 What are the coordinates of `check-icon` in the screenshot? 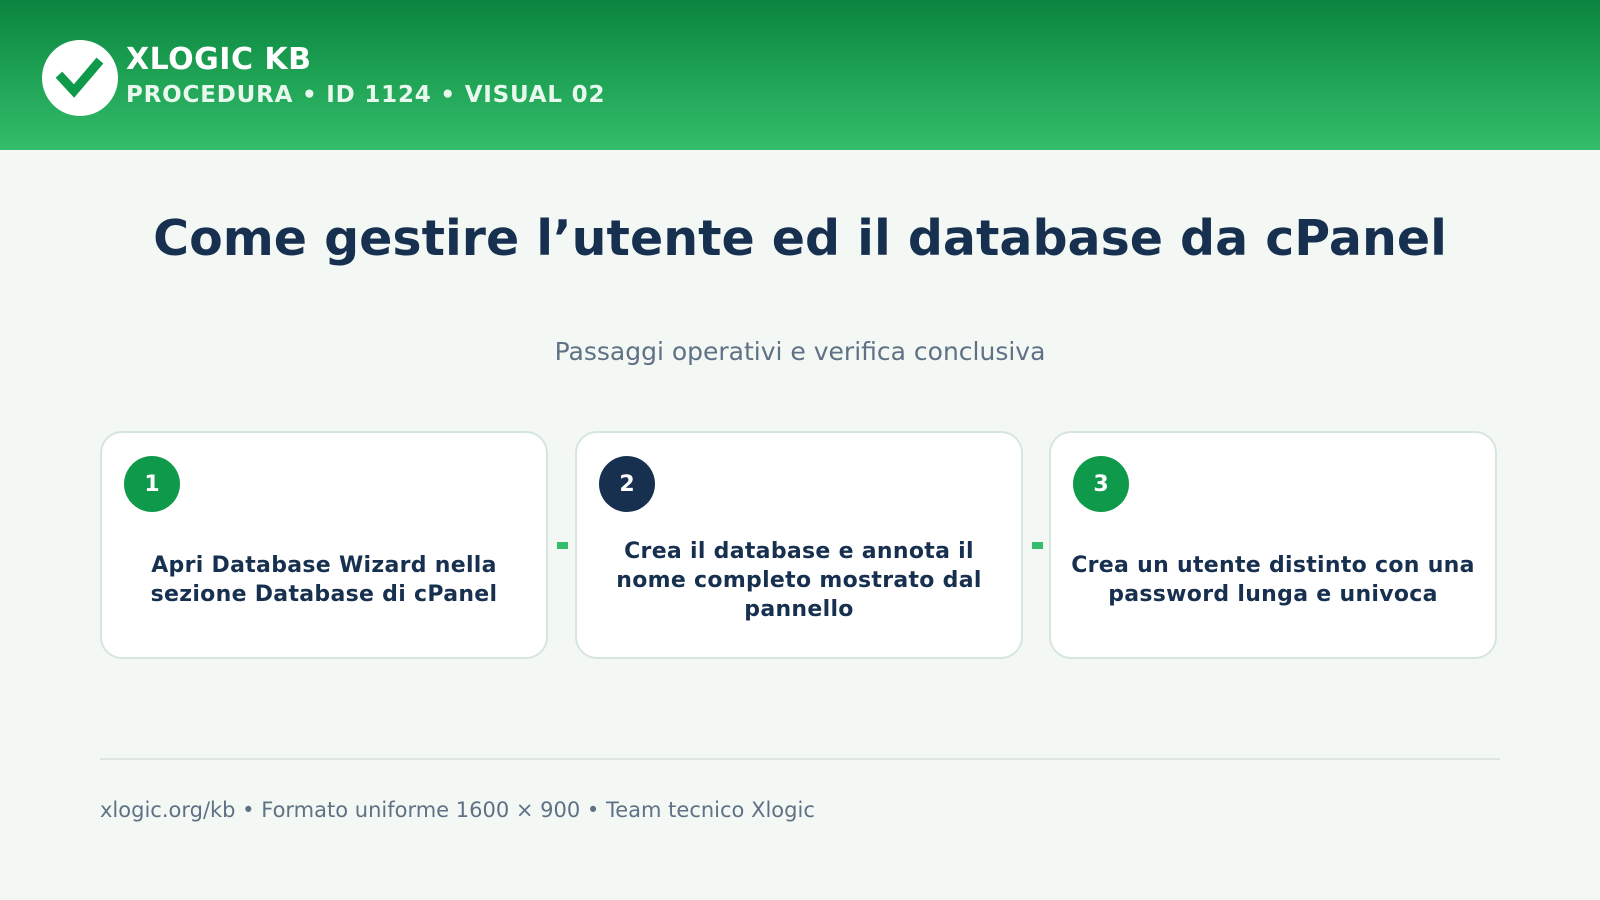 It's located at (79, 77).